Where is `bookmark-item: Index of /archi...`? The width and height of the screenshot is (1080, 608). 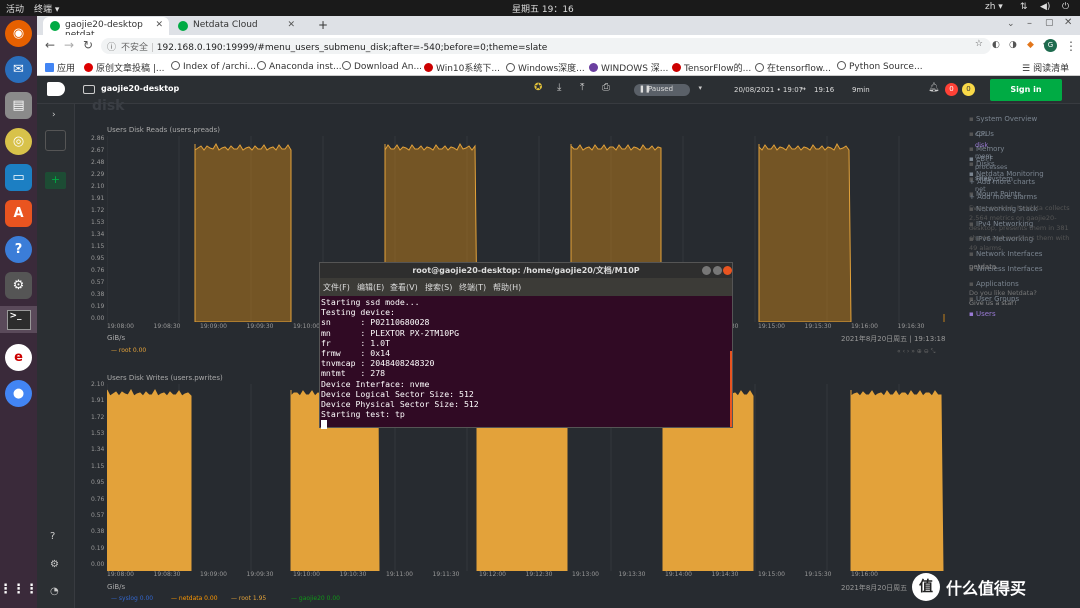
bookmark-item: Index of /archi... is located at coordinates (213, 66).